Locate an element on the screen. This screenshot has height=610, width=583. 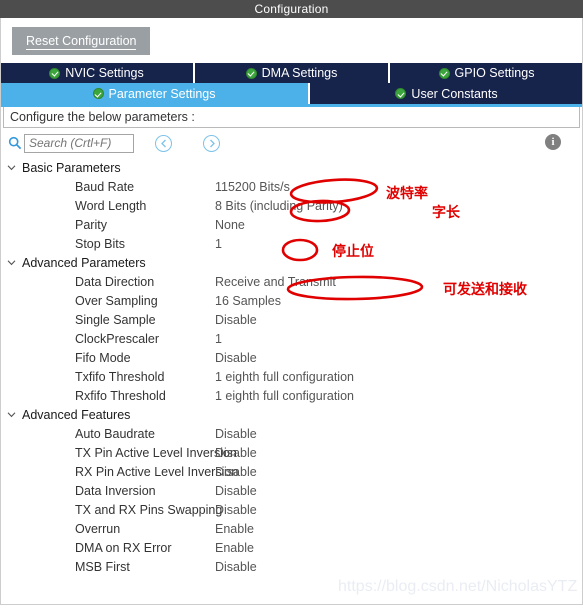
reset-configuration-label: Reset Configuration is located at coordinates (81, 41).